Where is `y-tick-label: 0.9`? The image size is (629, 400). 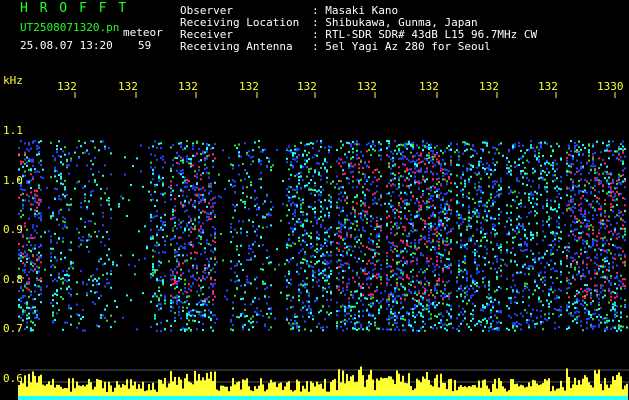 y-tick-label: 0.9 is located at coordinates (13, 229).